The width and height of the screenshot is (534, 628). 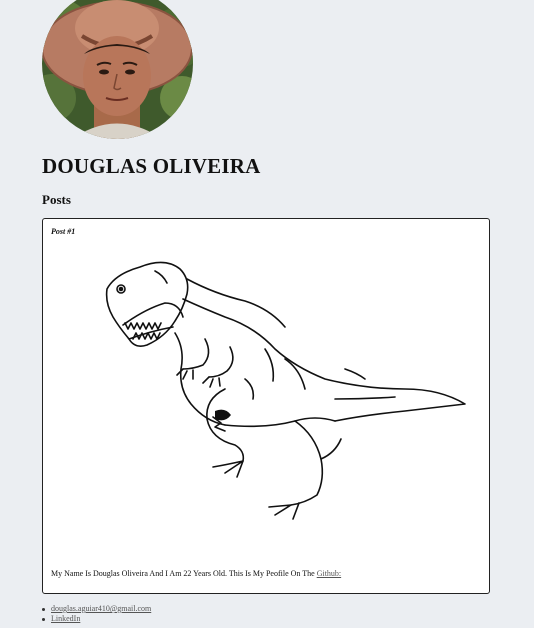 What do you see at coordinates (63, 231) in the screenshot?
I see `post-title: Post #1` at bounding box center [63, 231].